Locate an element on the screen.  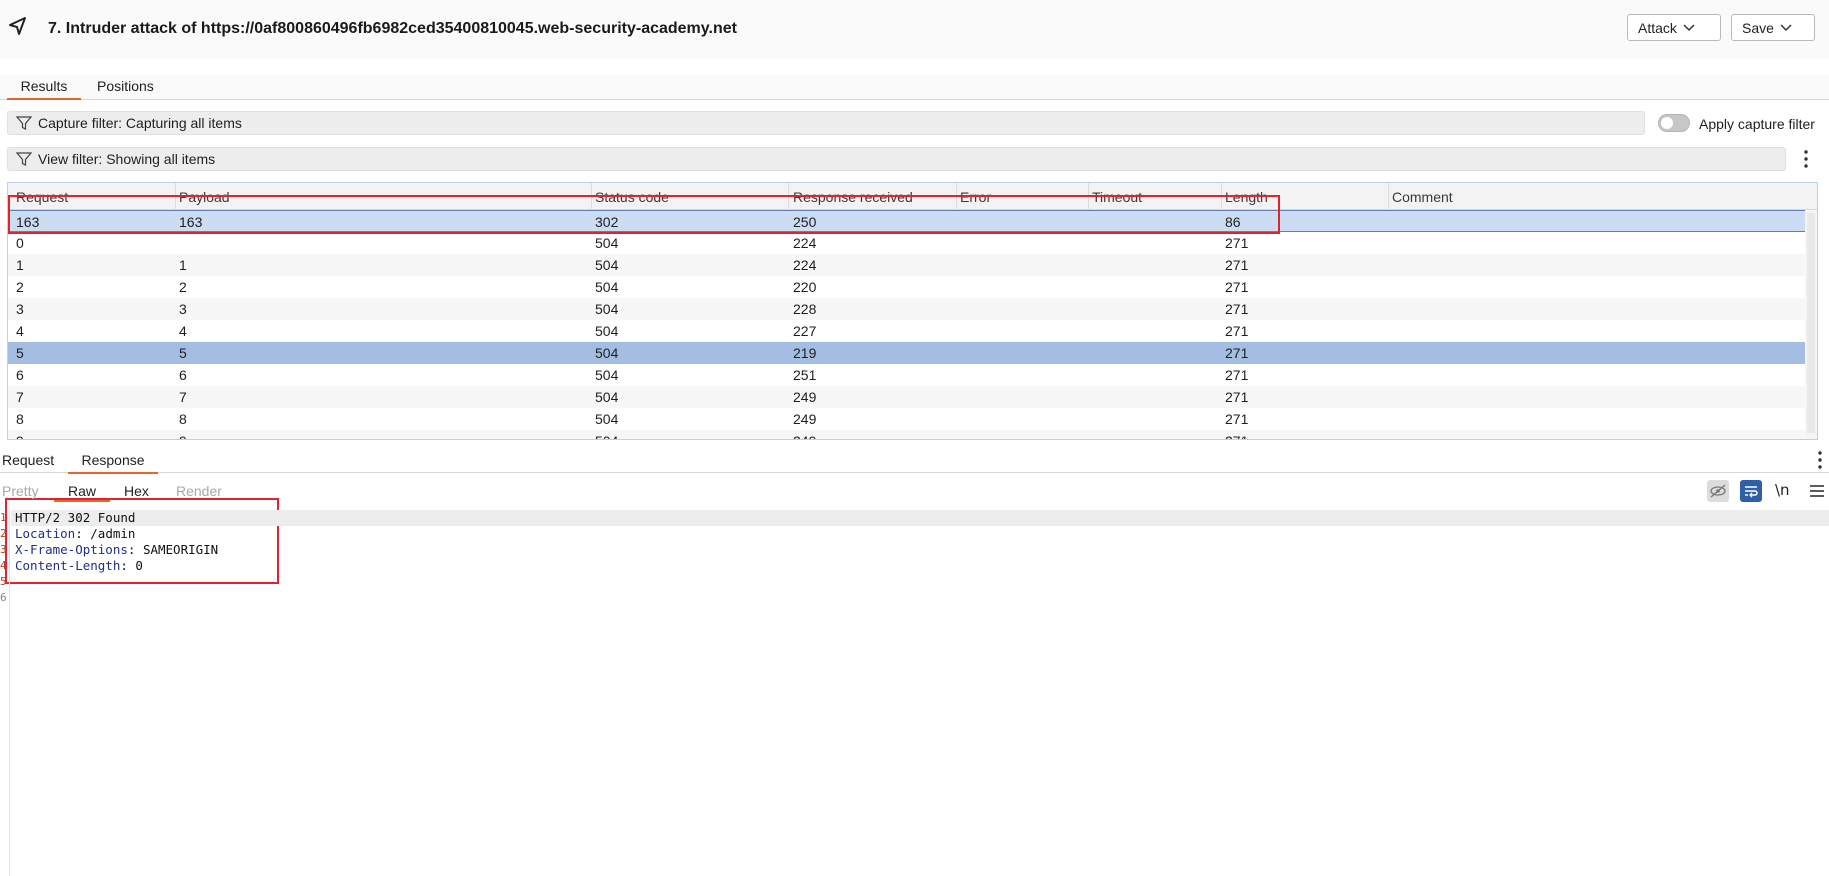
line-number: 4 is located at coordinates (3, 565).